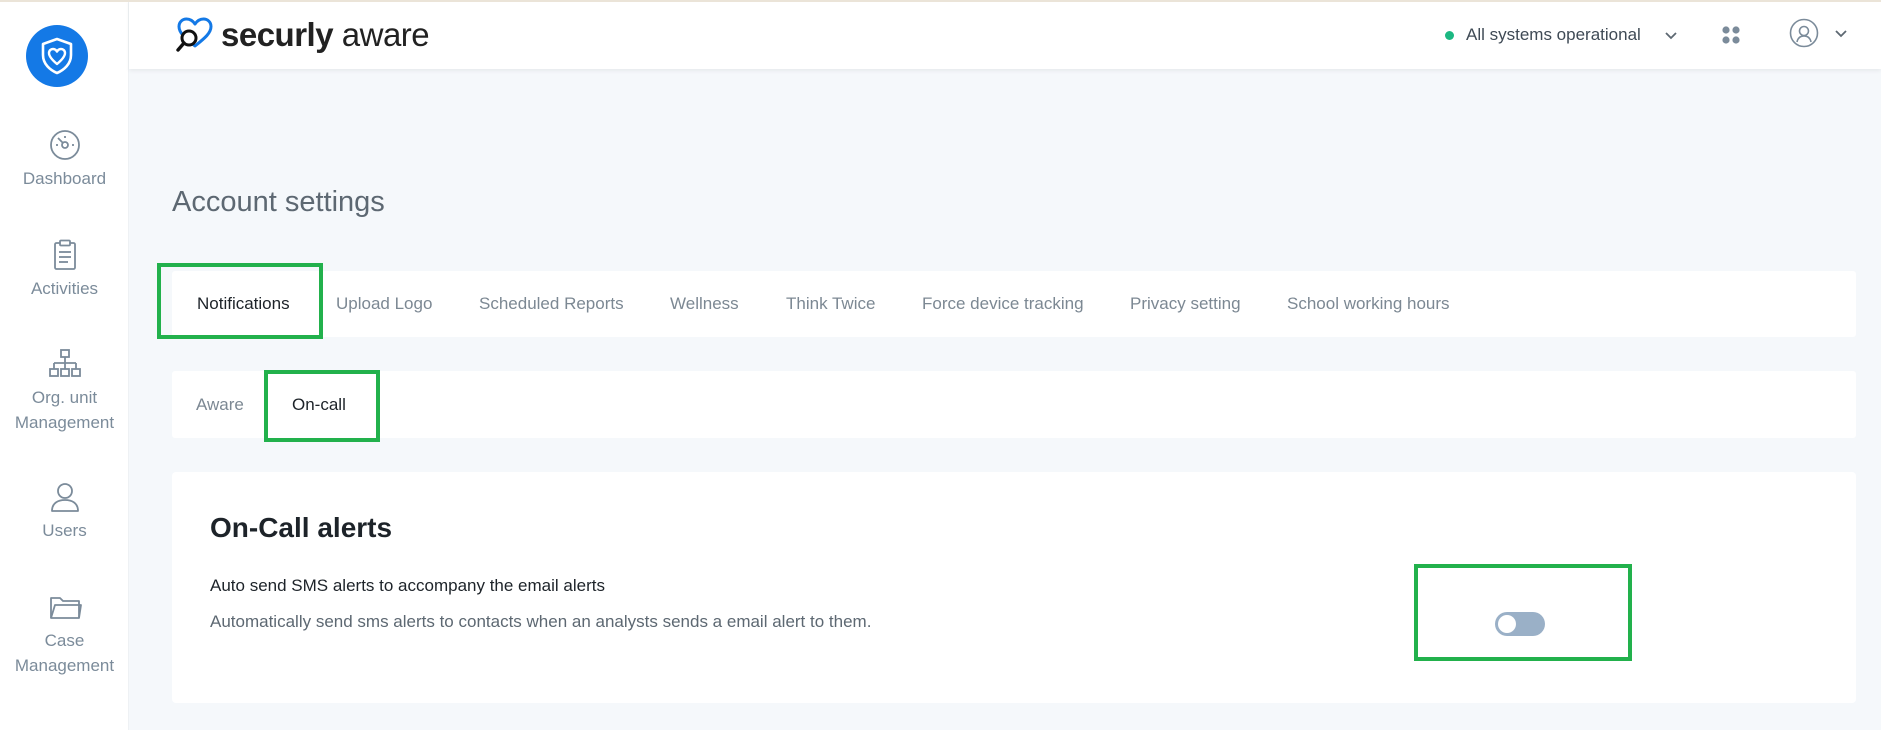 Image resolution: width=1881 pixels, height=730 pixels. I want to click on sidebar-item-label: Activities, so click(64, 288).